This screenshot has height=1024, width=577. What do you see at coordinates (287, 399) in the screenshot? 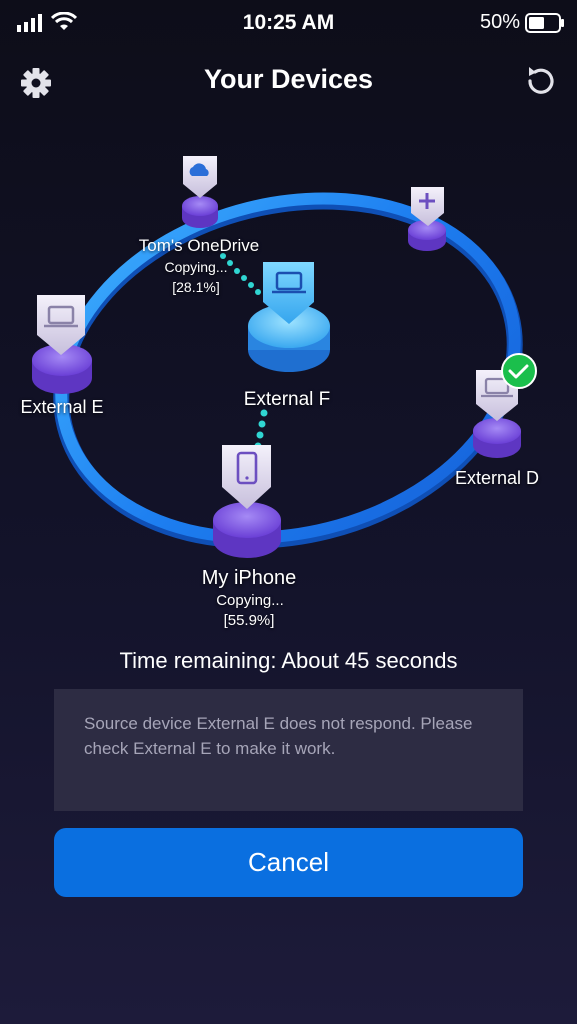
I see `external-f-label: External F` at bounding box center [287, 399].